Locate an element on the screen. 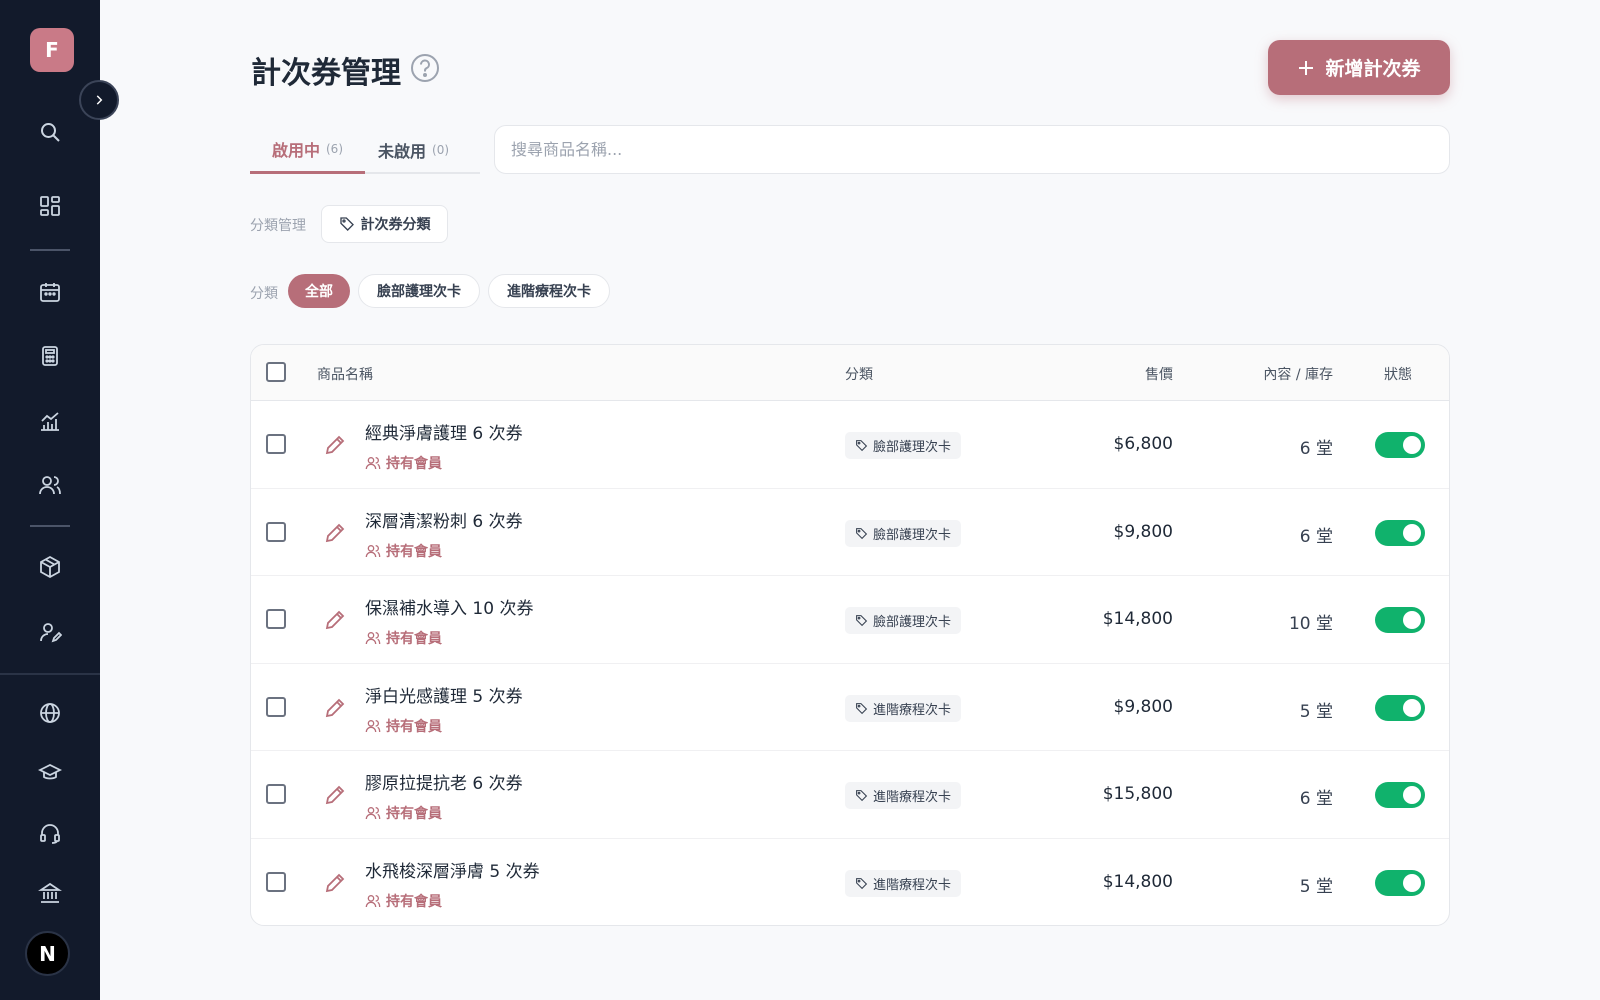 The width and height of the screenshot is (1600, 1000). filter-label: 分類 is located at coordinates (264, 294).